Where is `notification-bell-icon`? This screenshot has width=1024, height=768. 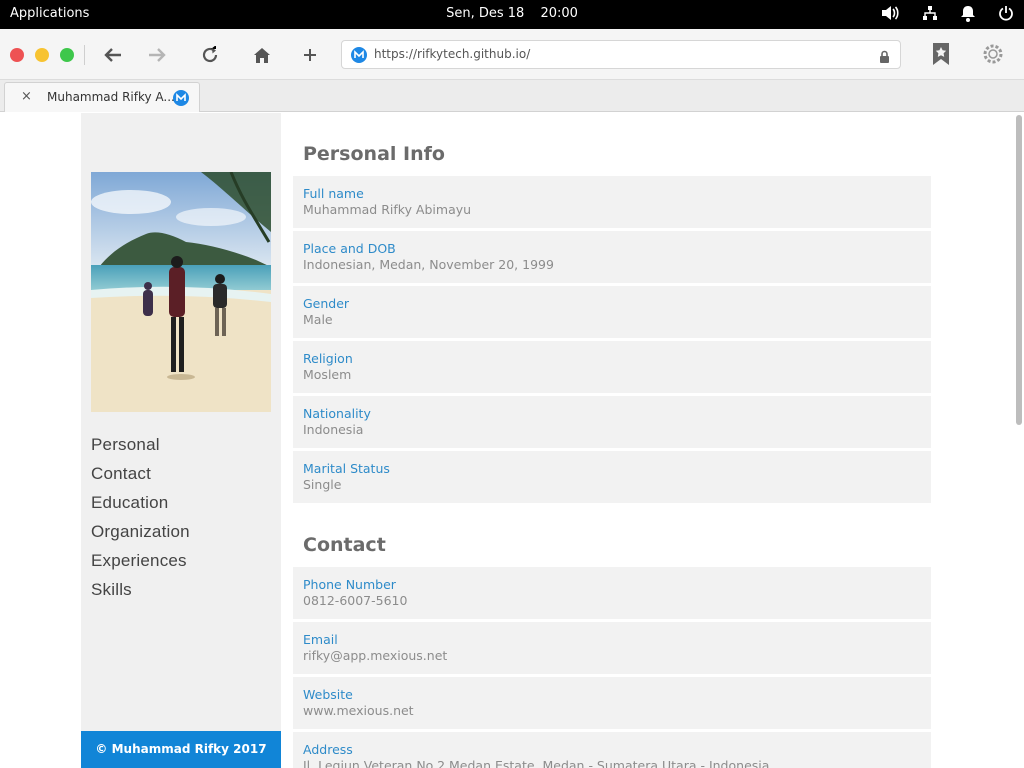
notification-bell-icon is located at coordinates (968, 13).